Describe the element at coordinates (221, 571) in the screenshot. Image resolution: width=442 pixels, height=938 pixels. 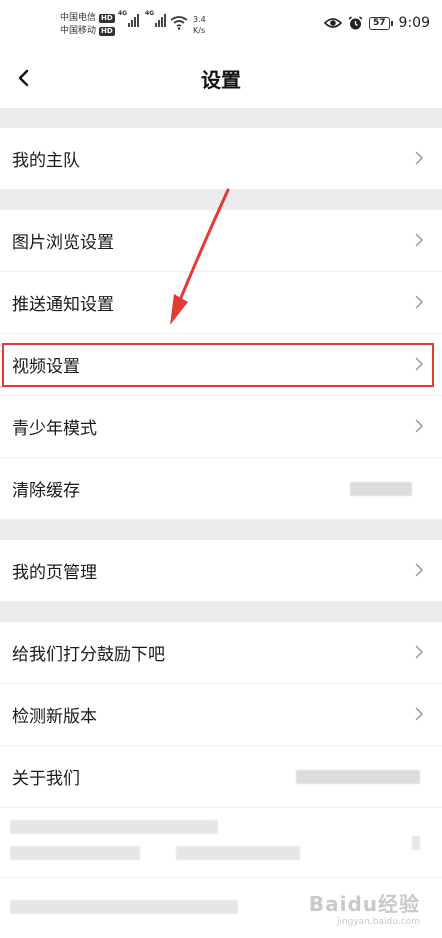
I see `setting-my-page-management: 我的页管理` at that location.